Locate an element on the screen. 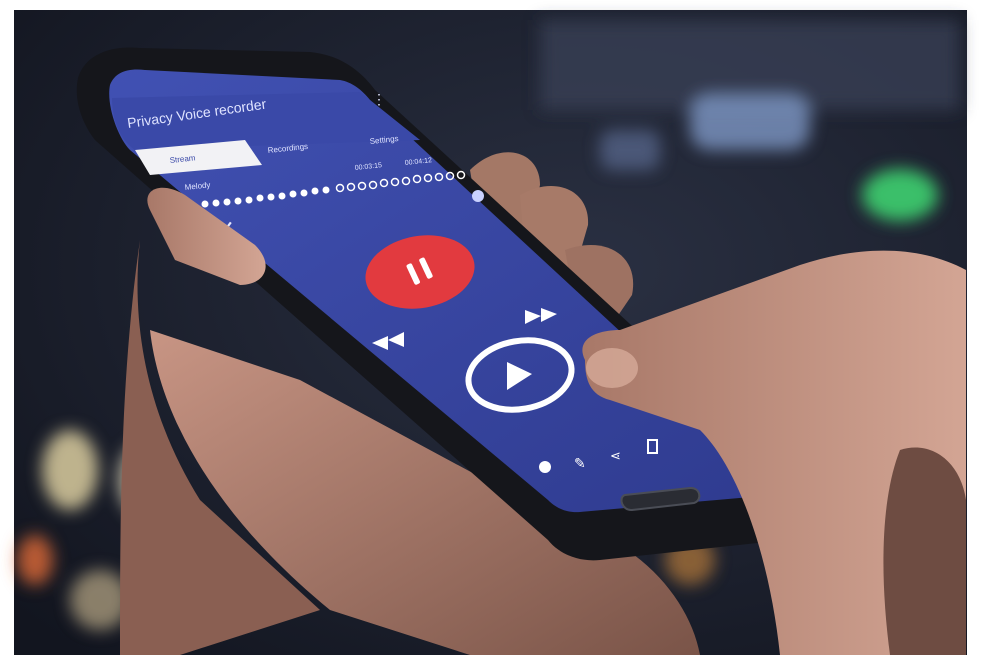 This screenshot has width=981, height=655. pointing-hand-shadow is located at coordinates (924, 551).